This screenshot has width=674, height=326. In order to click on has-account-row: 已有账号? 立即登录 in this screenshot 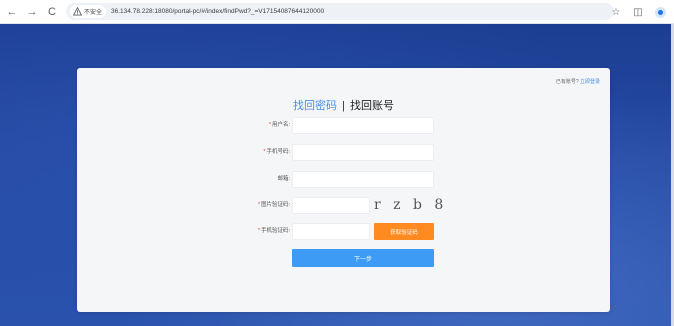, I will do `click(578, 81)`.